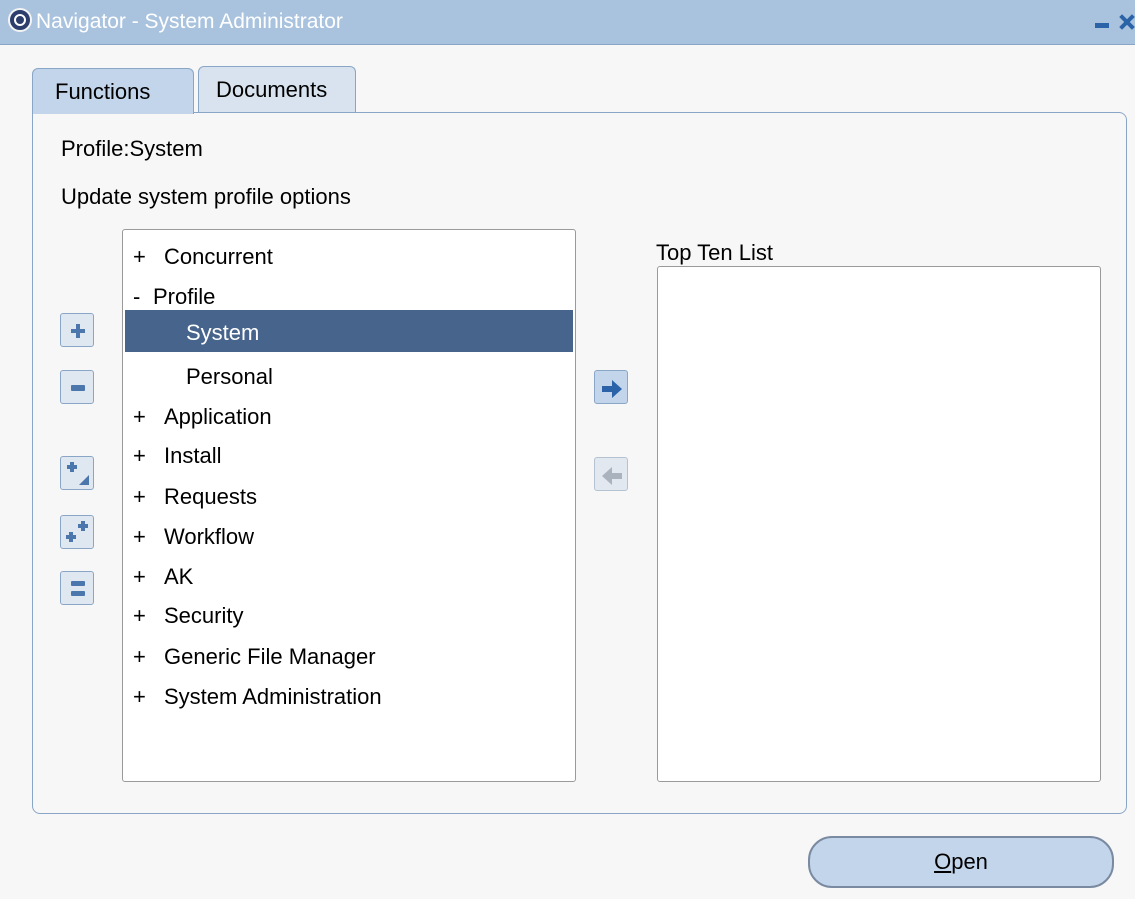 The image size is (1135, 899). What do you see at coordinates (136, 297) in the screenshot?
I see `tree-collapse-marker: -` at bounding box center [136, 297].